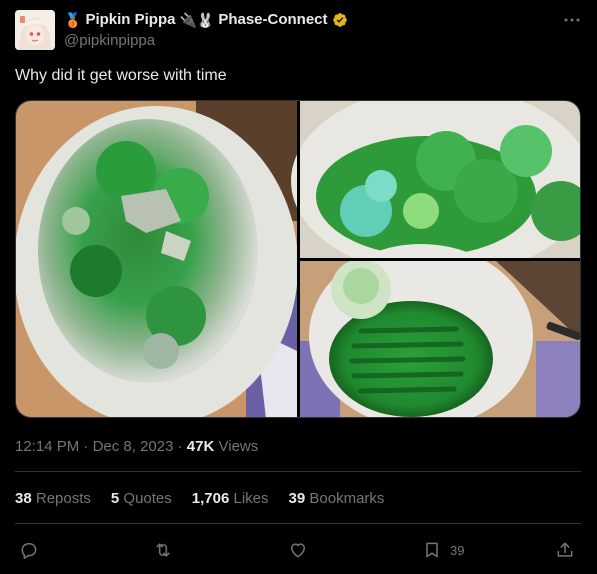 The image size is (597, 574). I want to click on reposts-stat: 38 Reposts, so click(53, 499).